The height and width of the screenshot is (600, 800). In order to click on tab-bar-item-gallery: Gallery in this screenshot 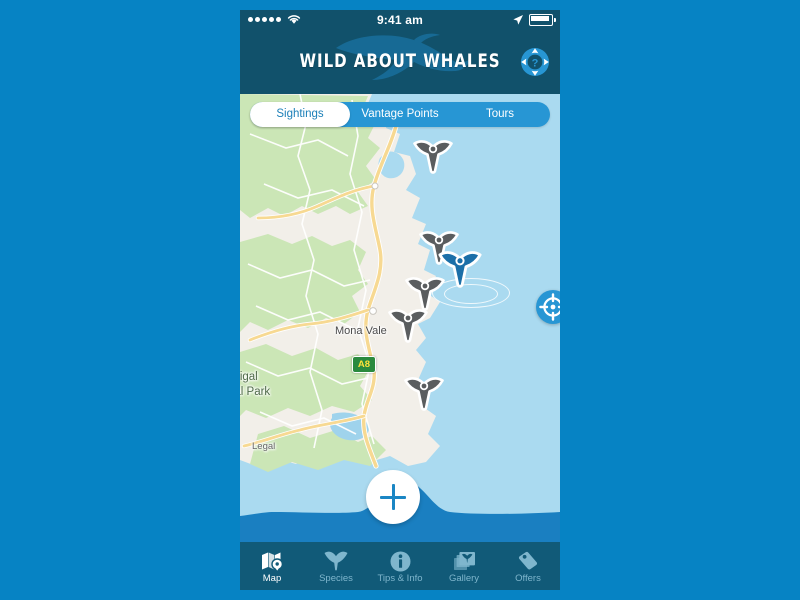, I will do `click(464, 566)`.